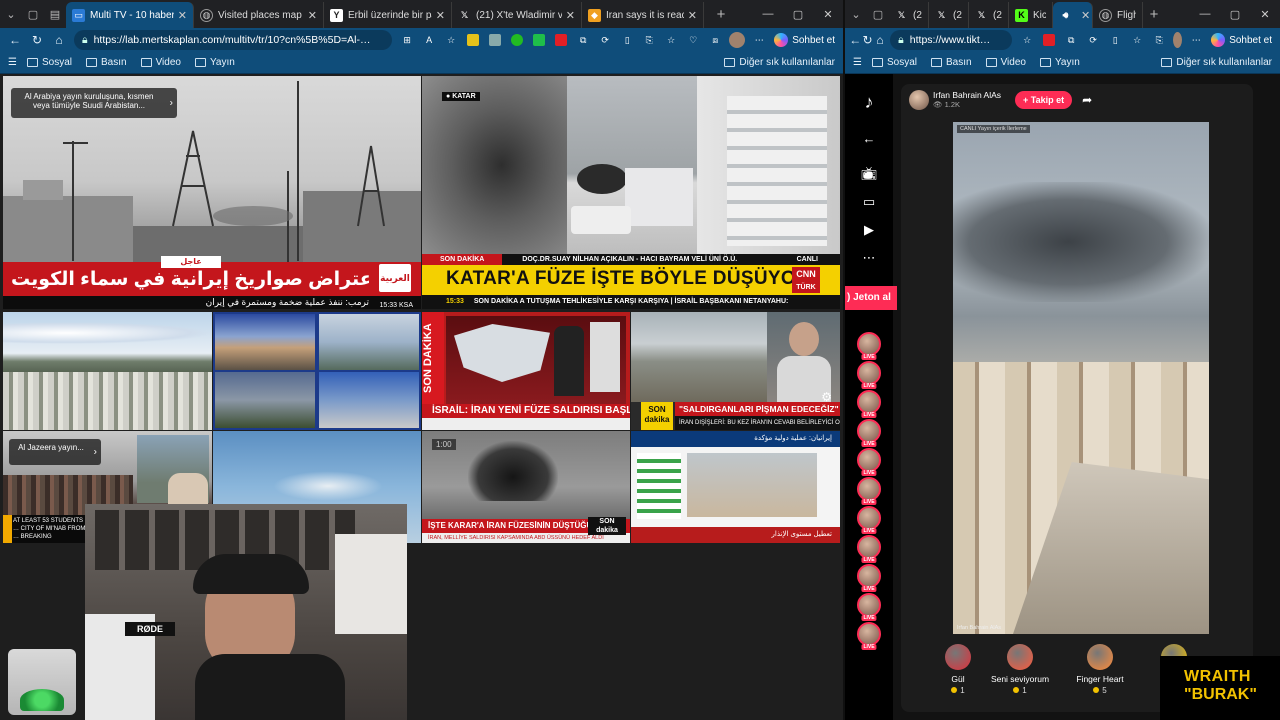 This screenshot has width=1280, height=720. I want to click on extension-x-icon, so click(517, 40).